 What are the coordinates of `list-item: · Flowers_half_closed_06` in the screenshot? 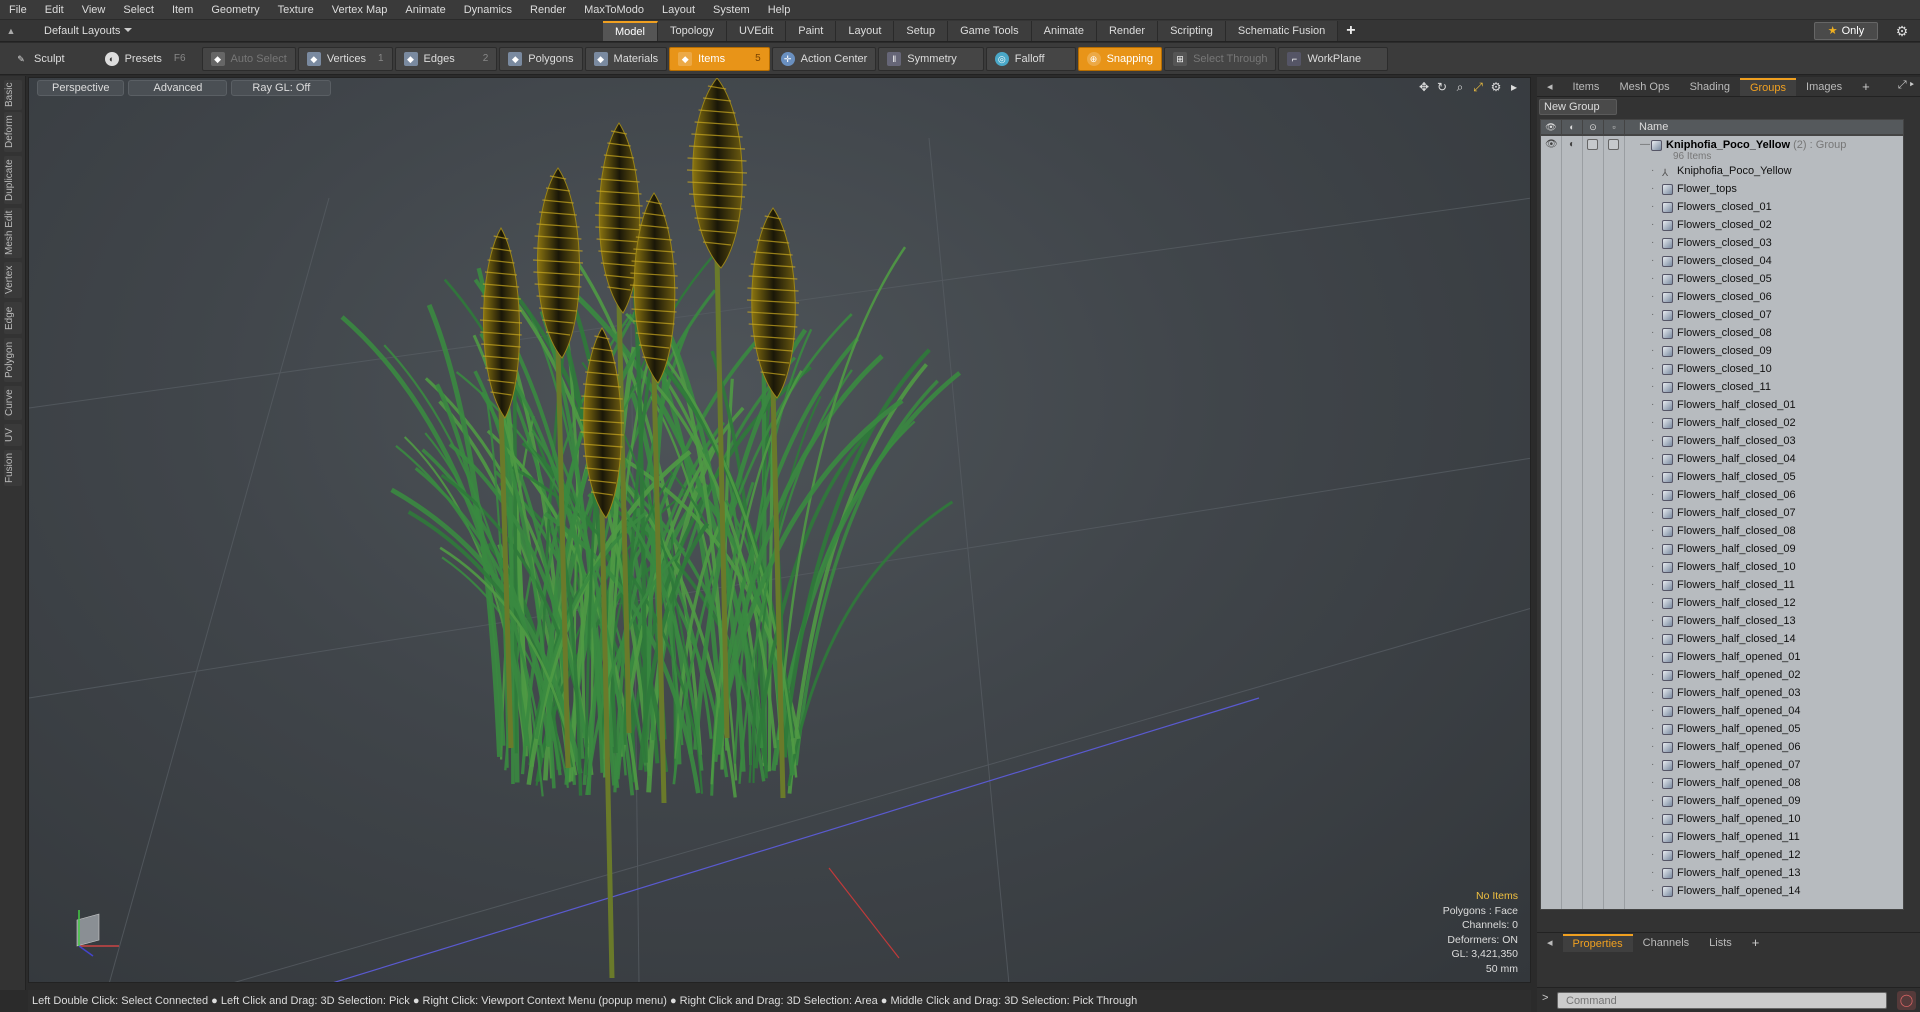 It's located at (1722, 495).